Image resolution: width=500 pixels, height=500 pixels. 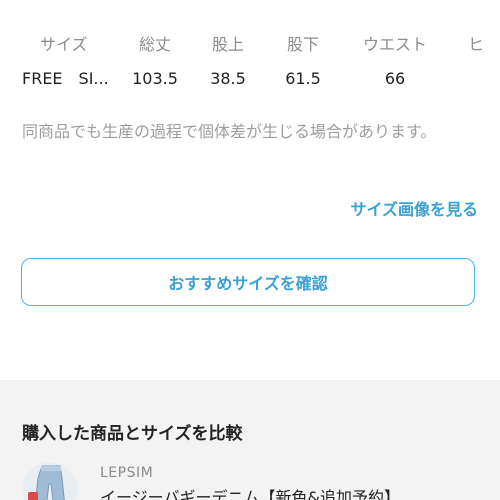 What do you see at coordinates (227, 44) in the screenshot?
I see `header-rise: 股上` at bounding box center [227, 44].